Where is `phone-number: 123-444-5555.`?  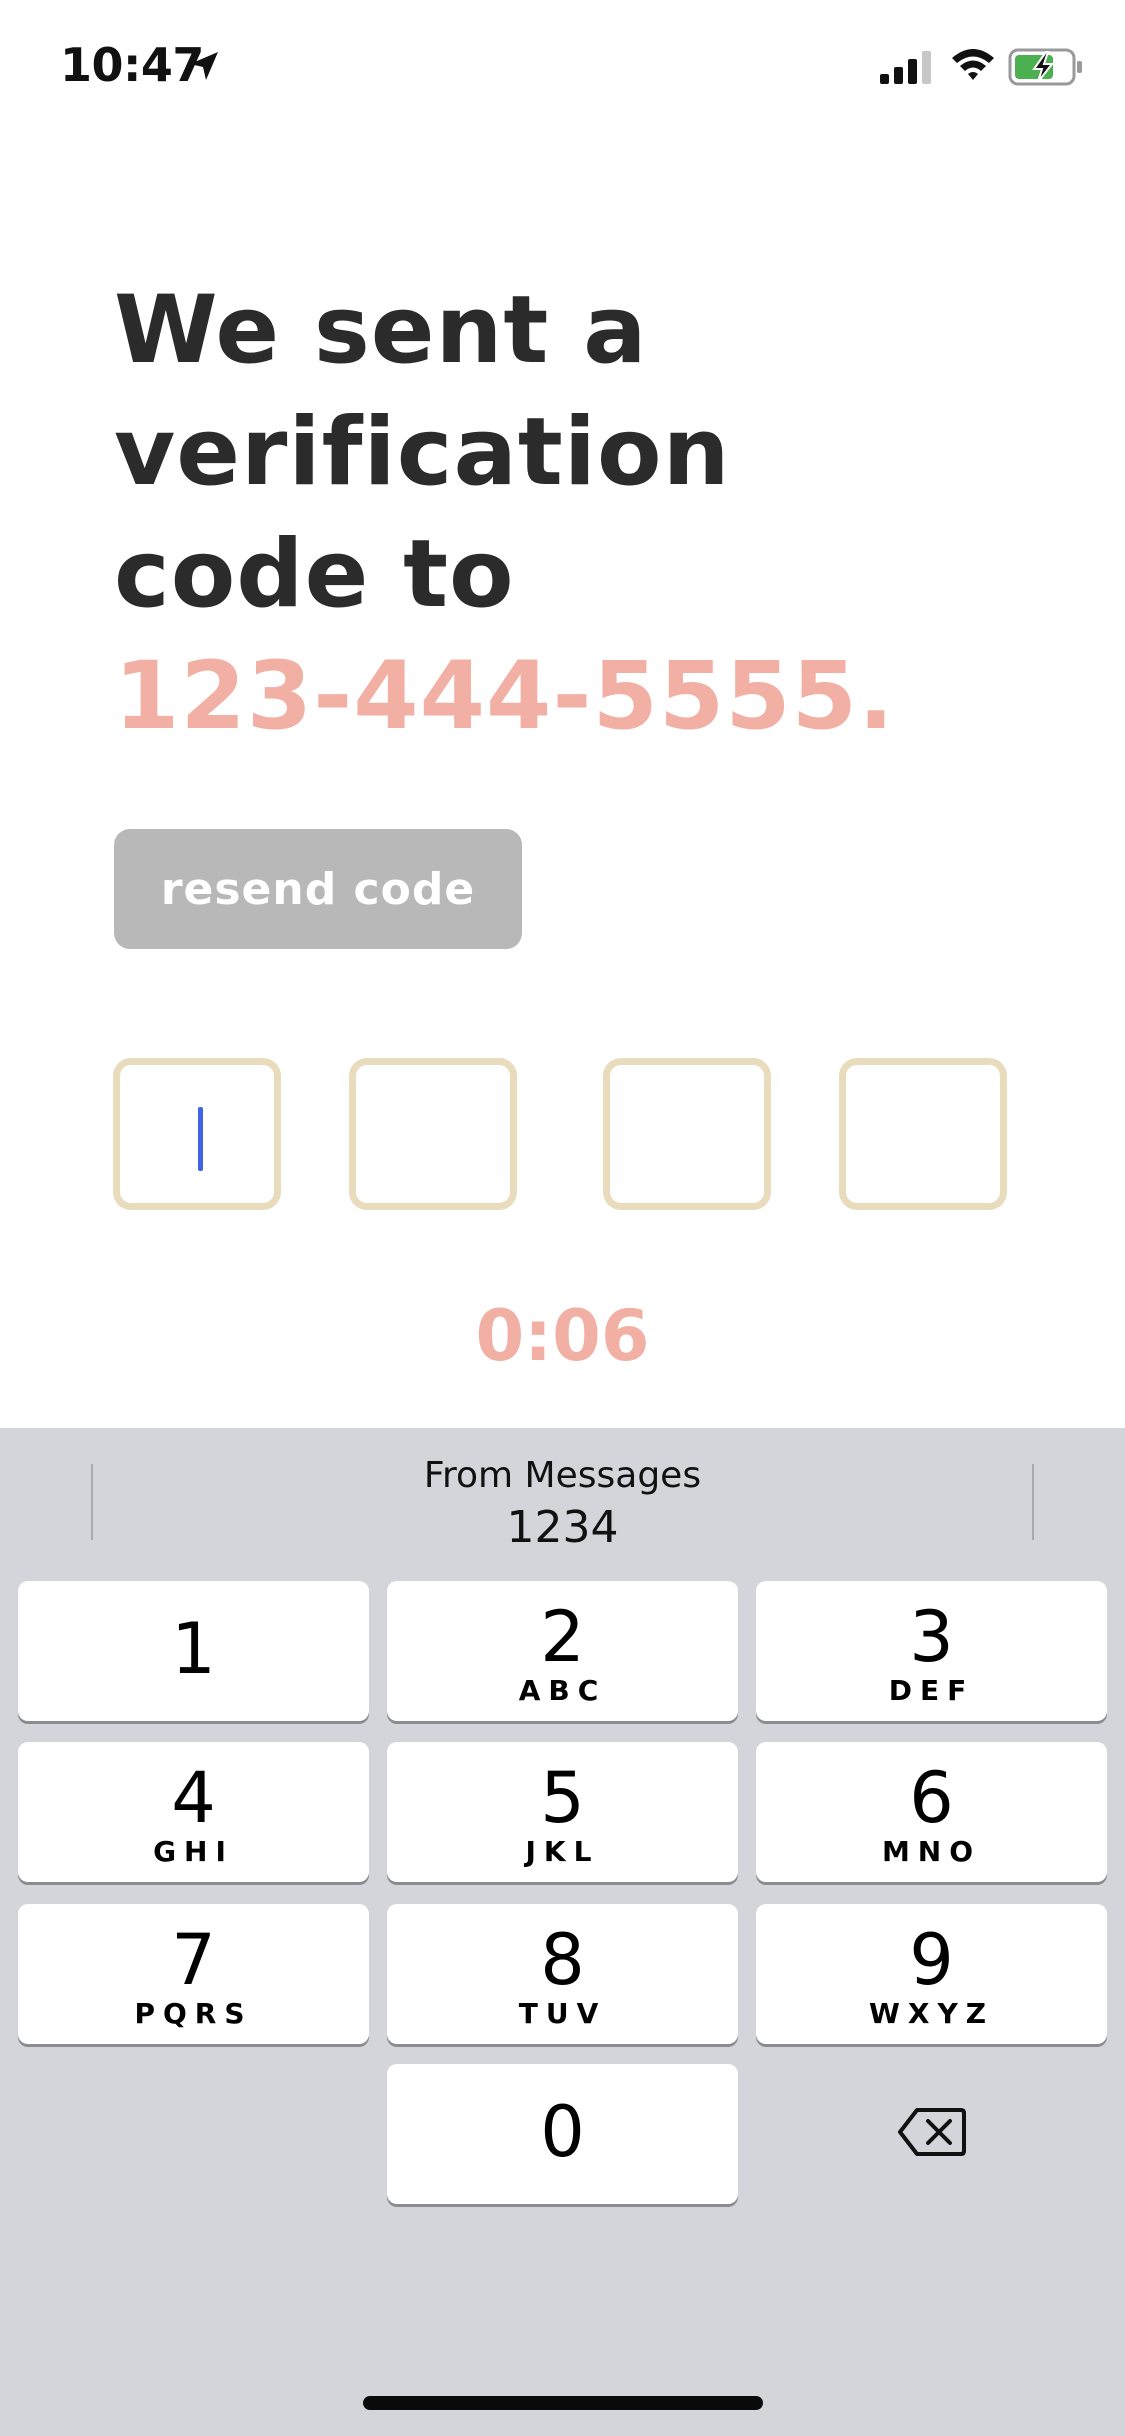 phone-number: 123-444-5555. is located at coordinates (504, 696).